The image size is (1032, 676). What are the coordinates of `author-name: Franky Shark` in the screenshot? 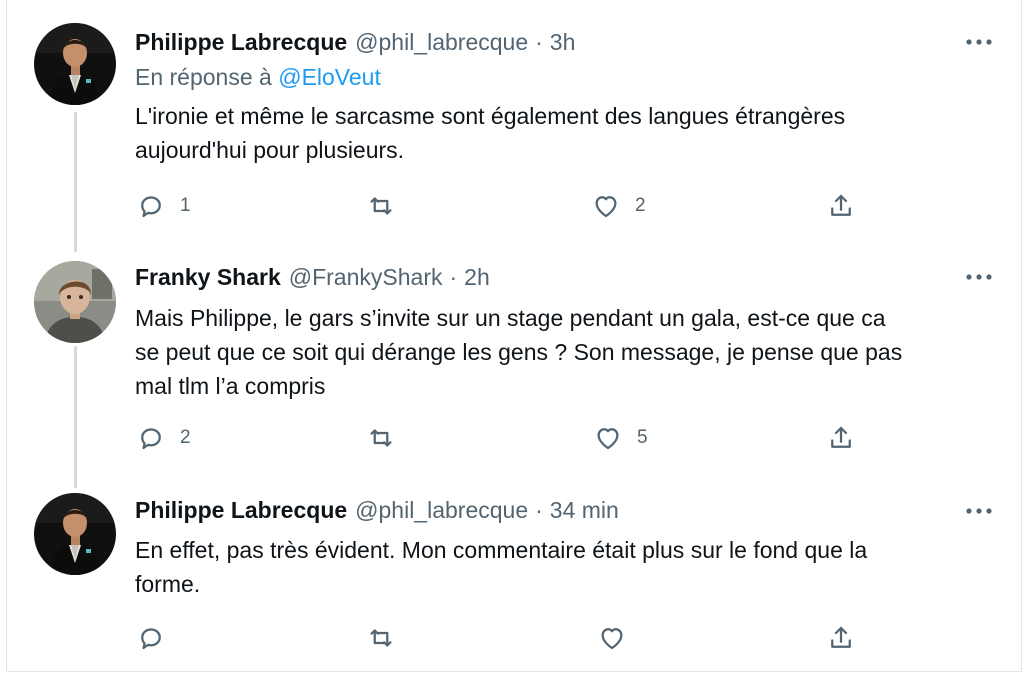 It's located at (208, 277).